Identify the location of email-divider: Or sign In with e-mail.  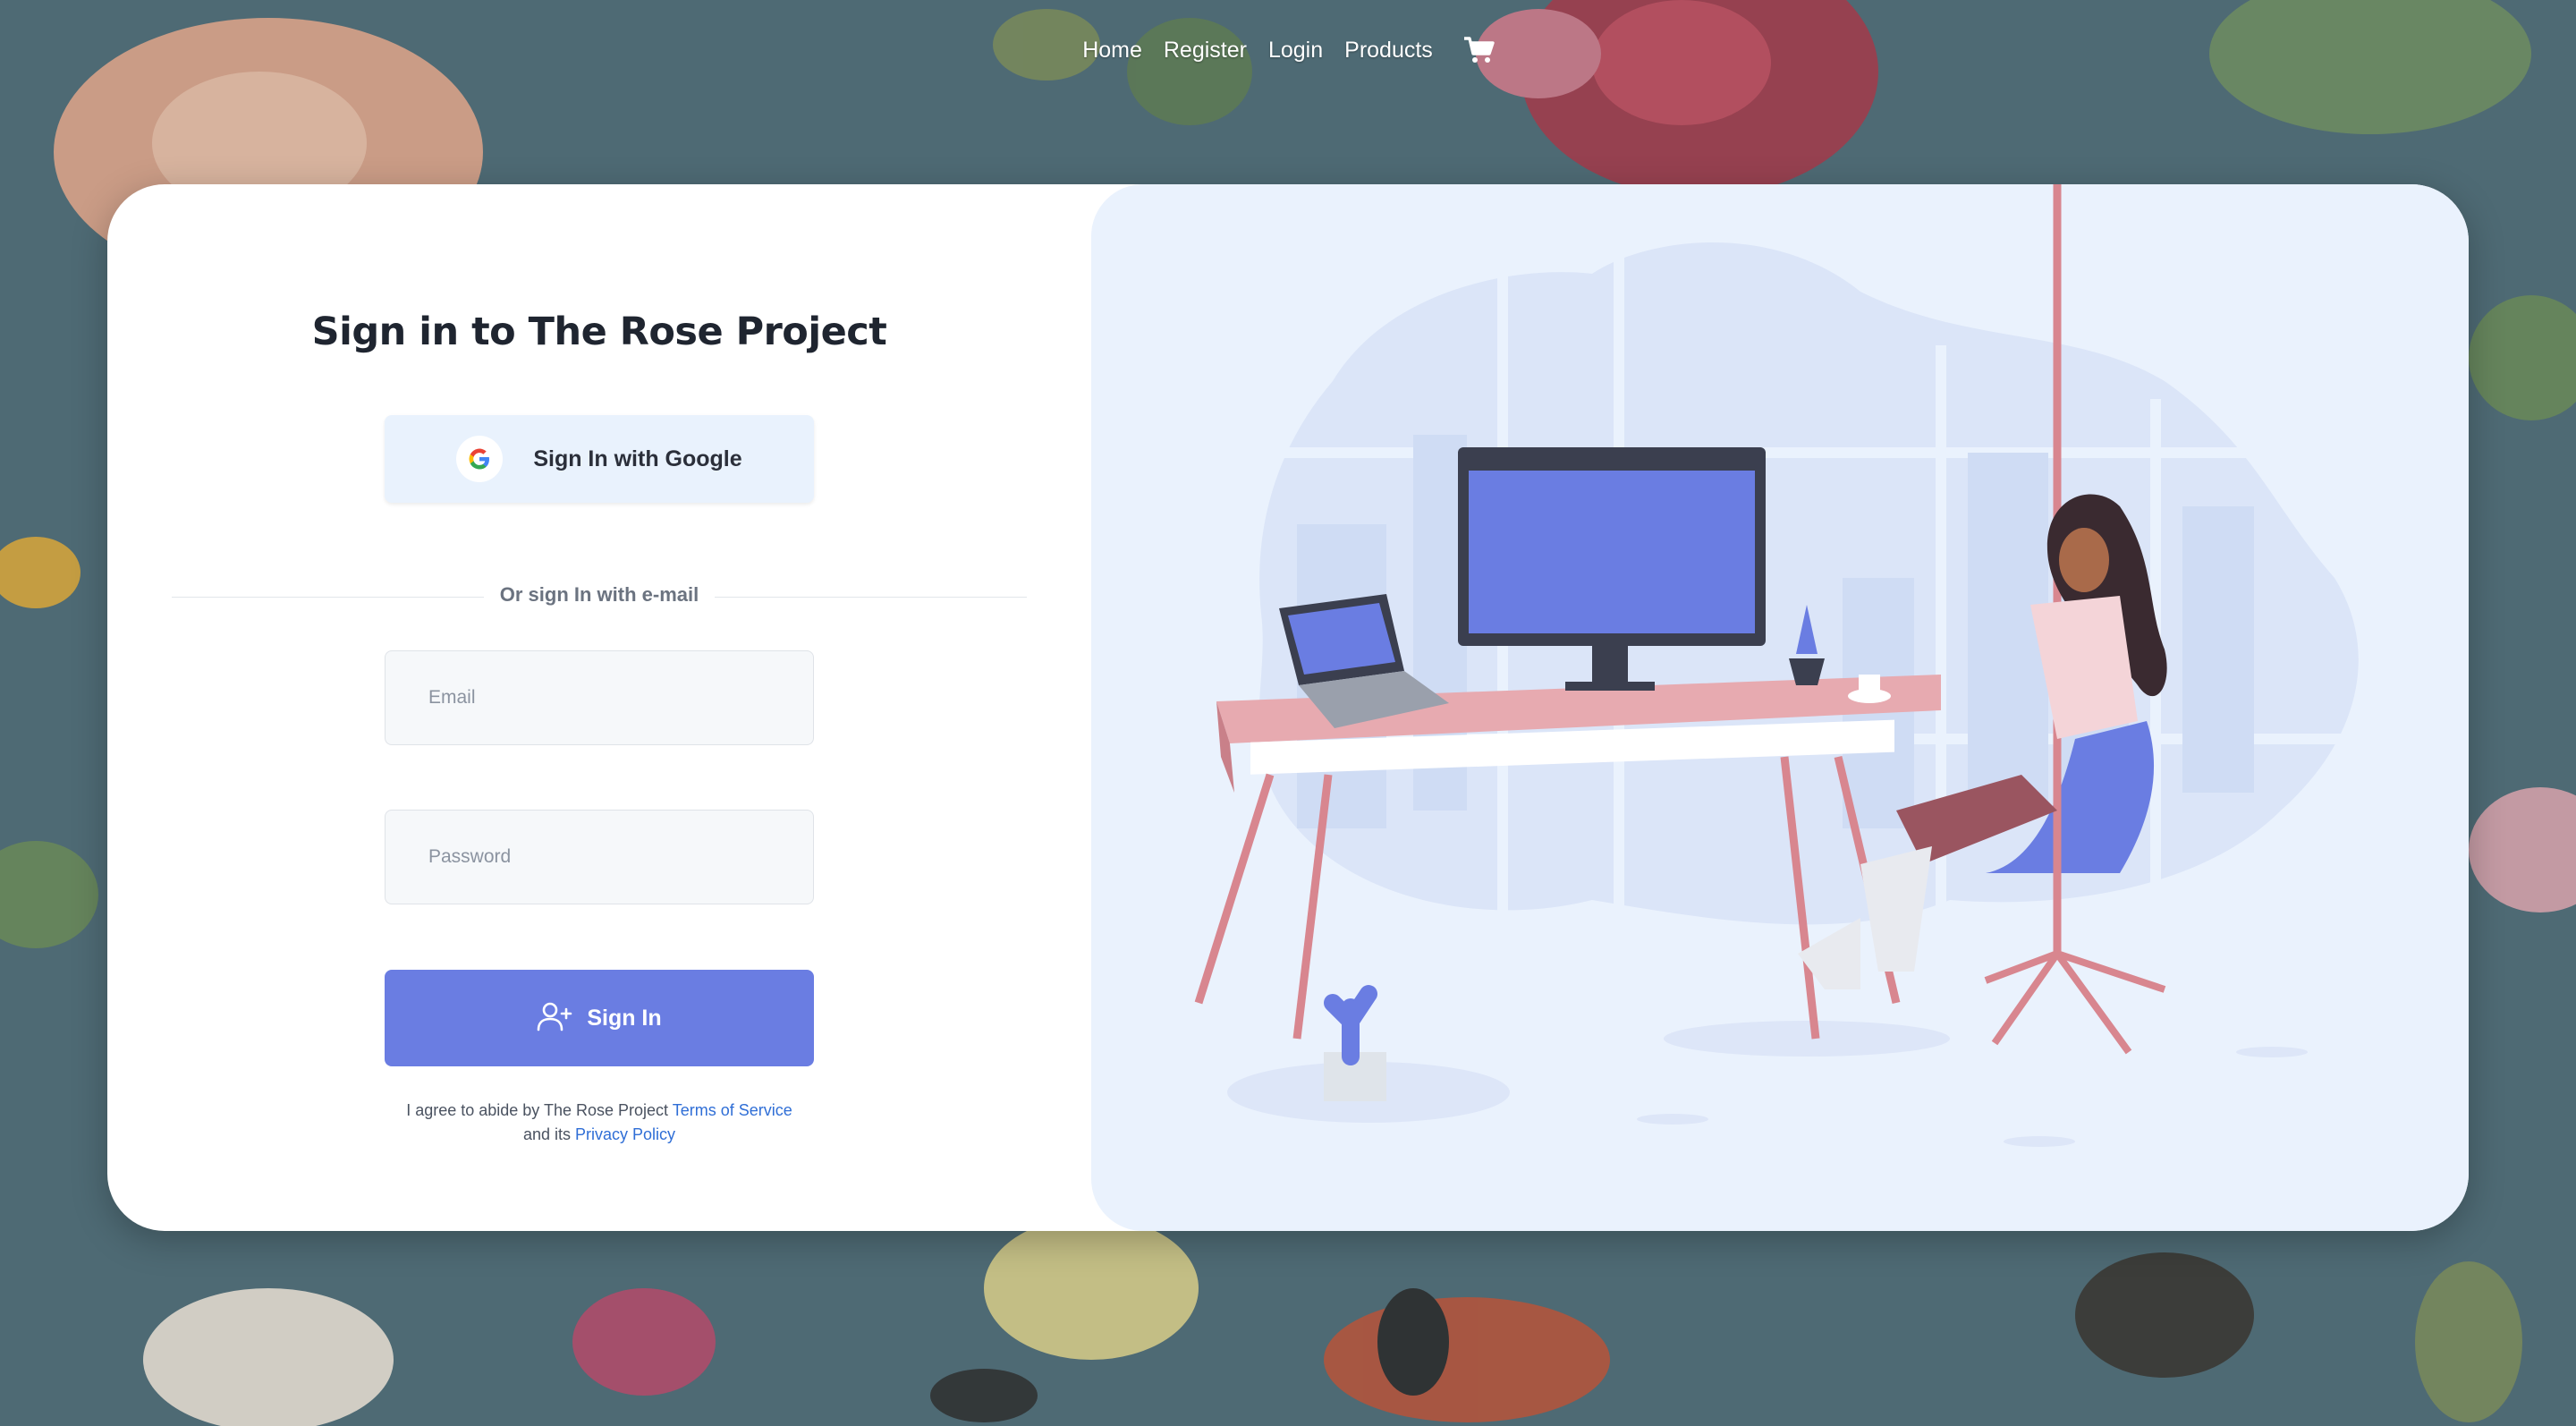
(599, 597).